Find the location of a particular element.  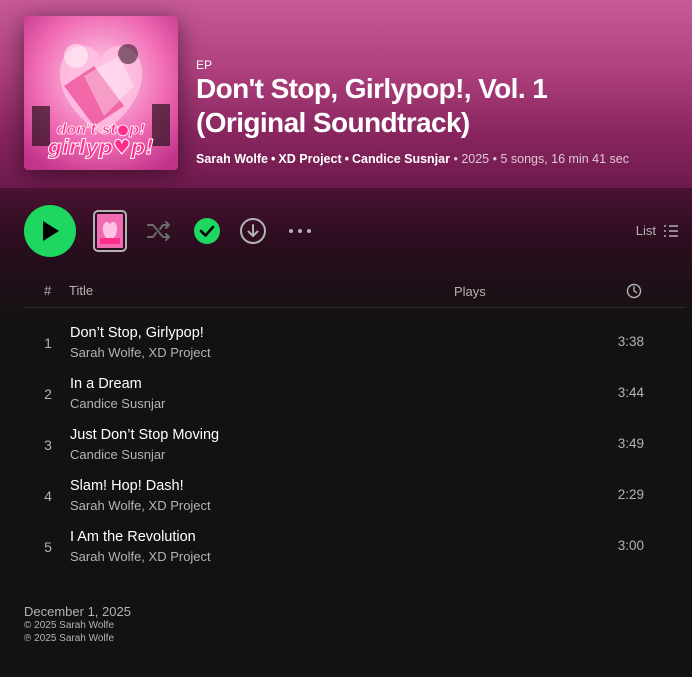

play-button is located at coordinates (50, 231).